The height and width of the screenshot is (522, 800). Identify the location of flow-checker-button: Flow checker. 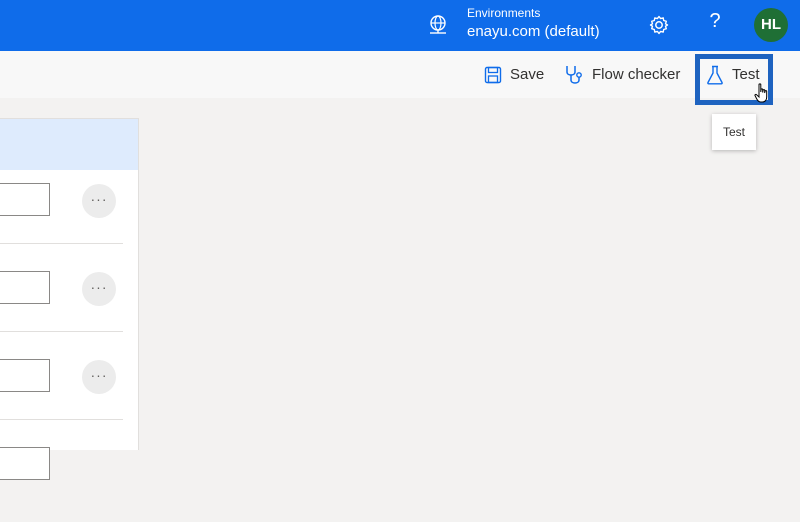
(622, 74).